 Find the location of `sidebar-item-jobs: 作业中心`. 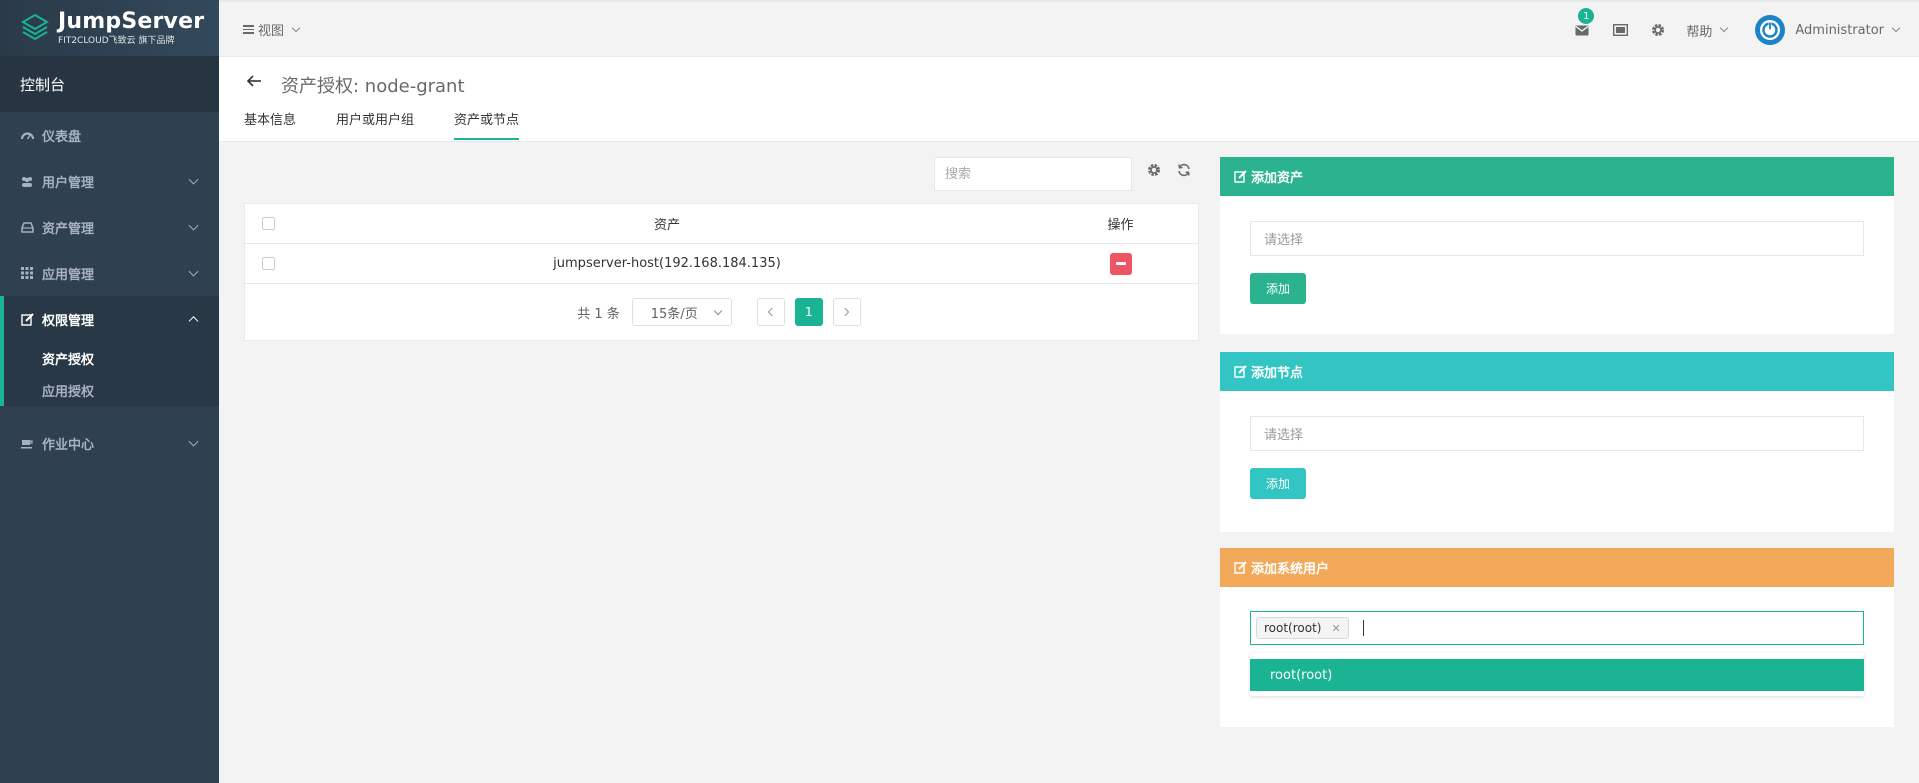

sidebar-item-jobs: 作业中心 is located at coordinates (109, 443).